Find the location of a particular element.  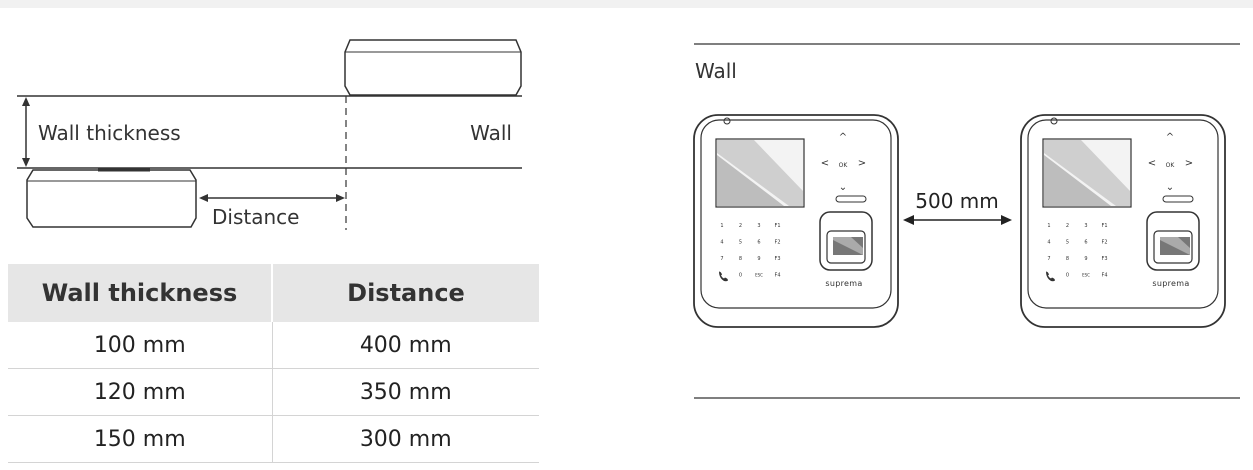

table-cell: 300 mm is located at coordinates (405, 439).